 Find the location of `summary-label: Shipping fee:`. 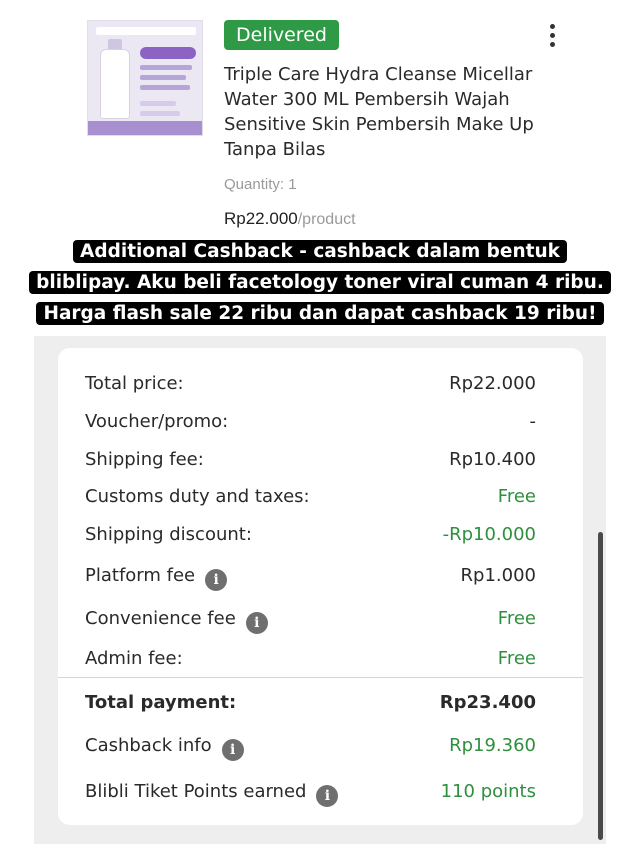

summary-label: Shipping fee: is located at coordinates (144, 459).